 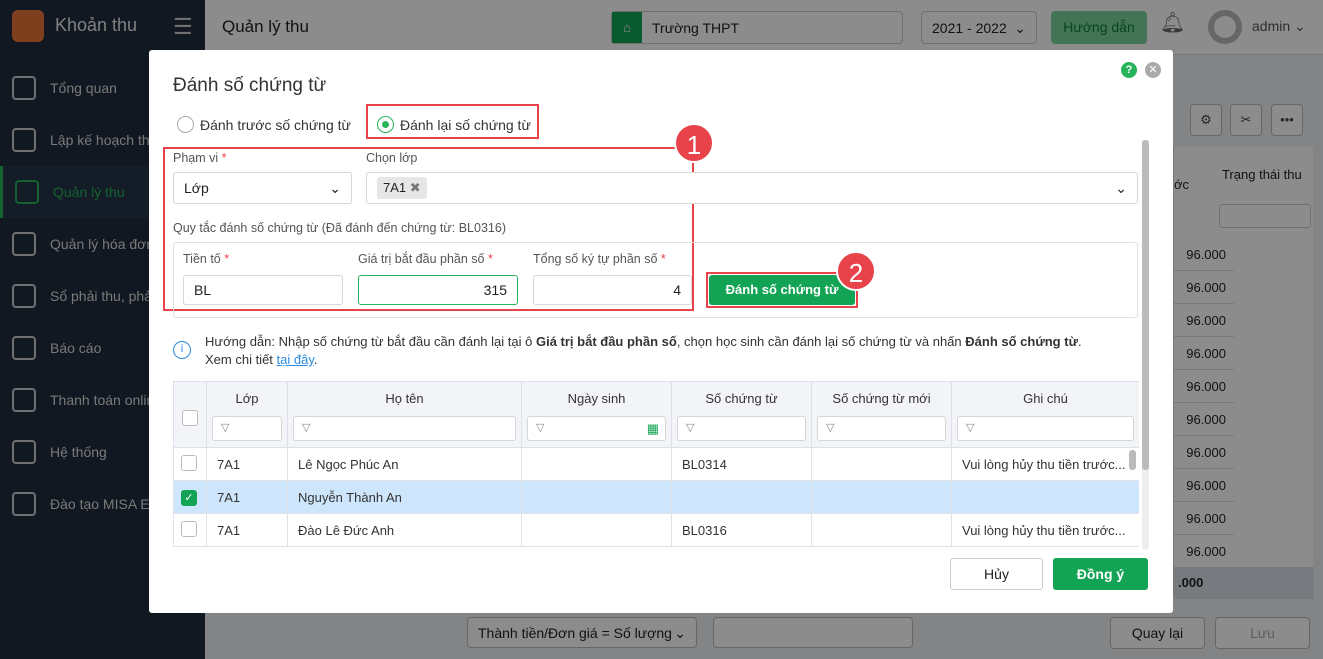 What do you see at coordinates (652, 428) in the screenshot?
I see `calendar-icon: ▦` at bounding box center [652, 428].